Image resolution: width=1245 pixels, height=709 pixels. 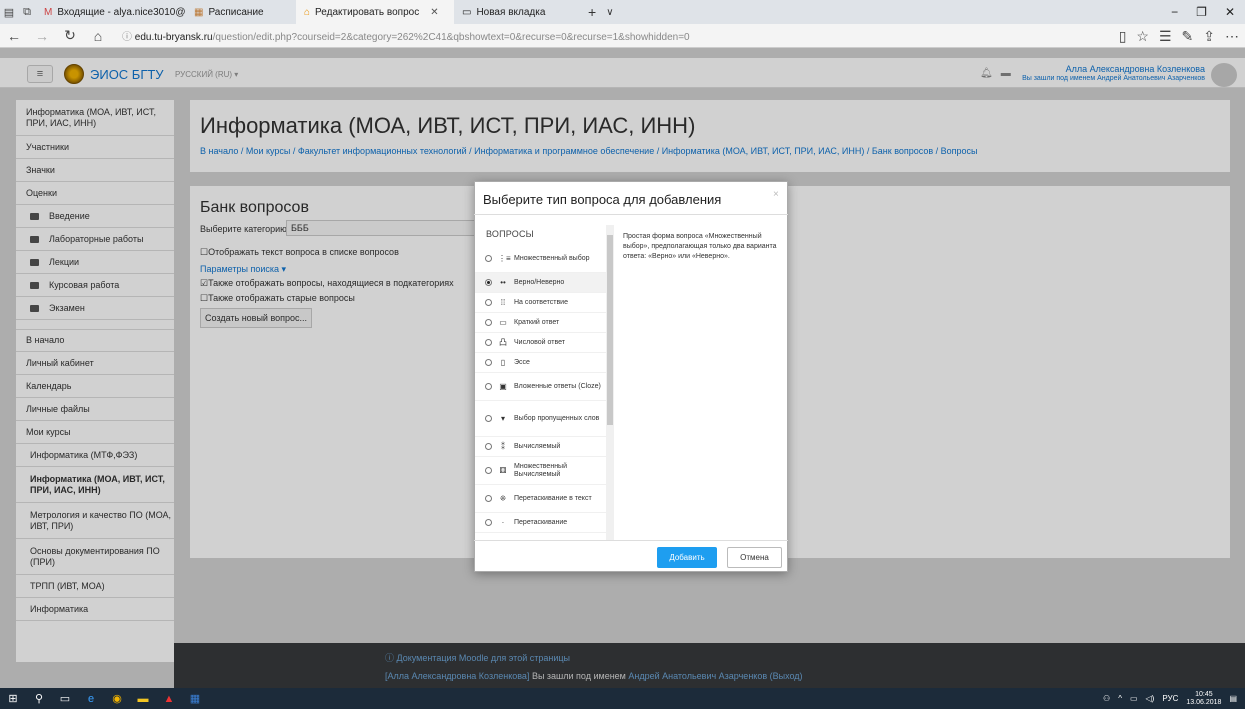 What do you see at coordinates (117, 698) in the screenshot?
I see `chrome-icon: ◉` at bounding box center [117, 698].